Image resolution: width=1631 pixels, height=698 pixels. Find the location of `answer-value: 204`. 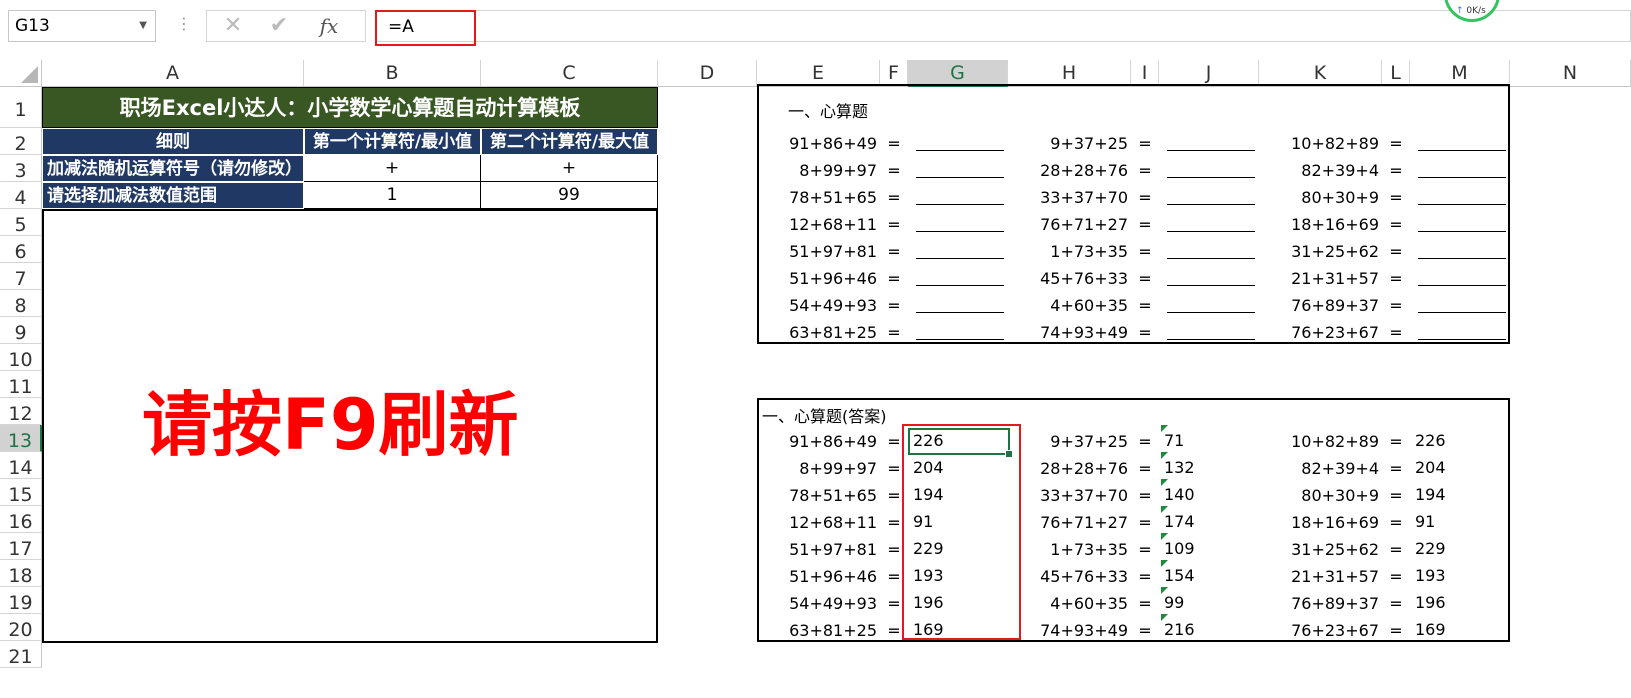

answer-value: 204 is located at coordinates (1430, 467).